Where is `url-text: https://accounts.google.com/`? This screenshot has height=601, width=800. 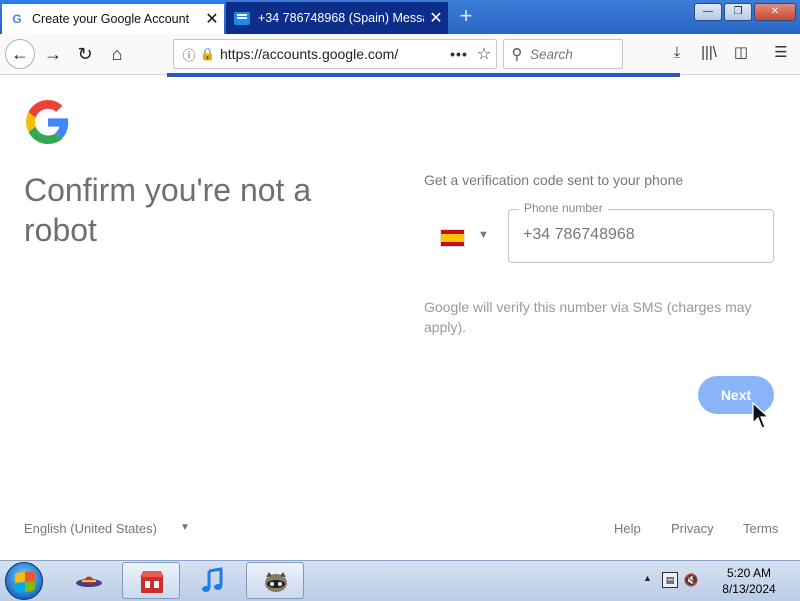 url-text: https://accounts.google.com/ is located at coordinates (333, 54).